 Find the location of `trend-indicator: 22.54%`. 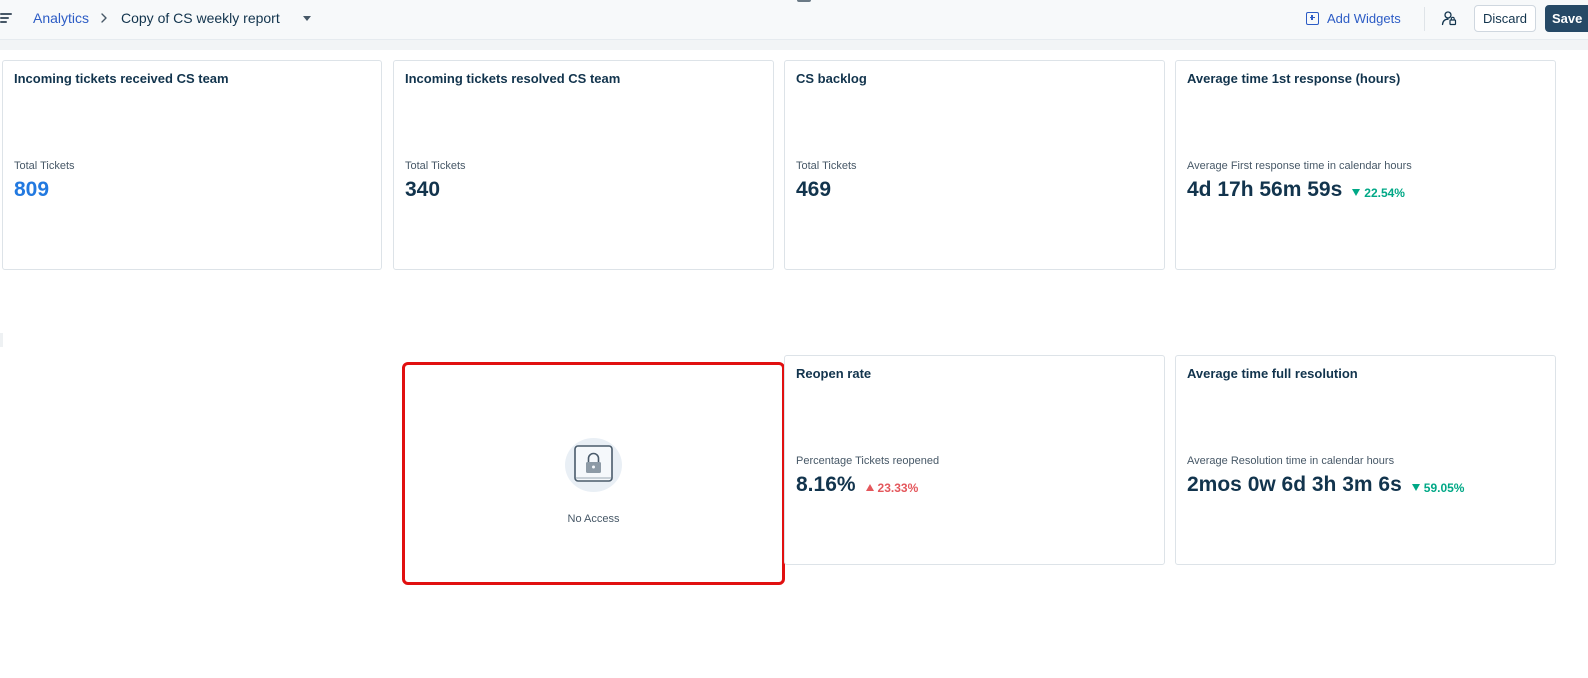

trend-indicator: 22.54% is located at coordinates (1378, 193).